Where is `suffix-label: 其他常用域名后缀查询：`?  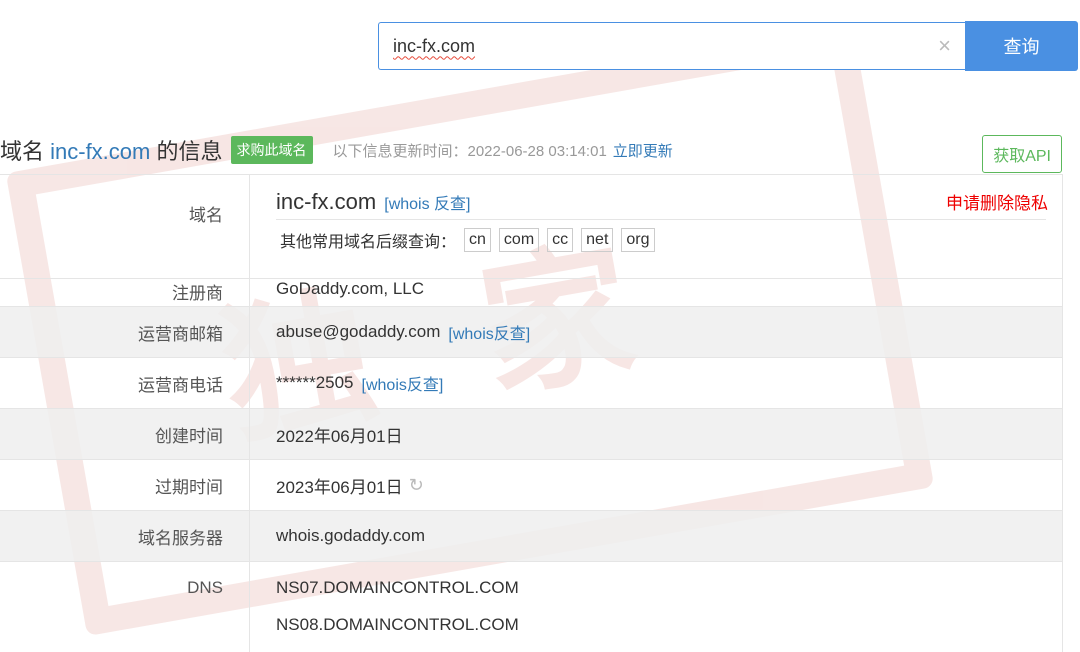
suffix-label: 其他常用域名后缀查询： is located at coordinates (368, 242).